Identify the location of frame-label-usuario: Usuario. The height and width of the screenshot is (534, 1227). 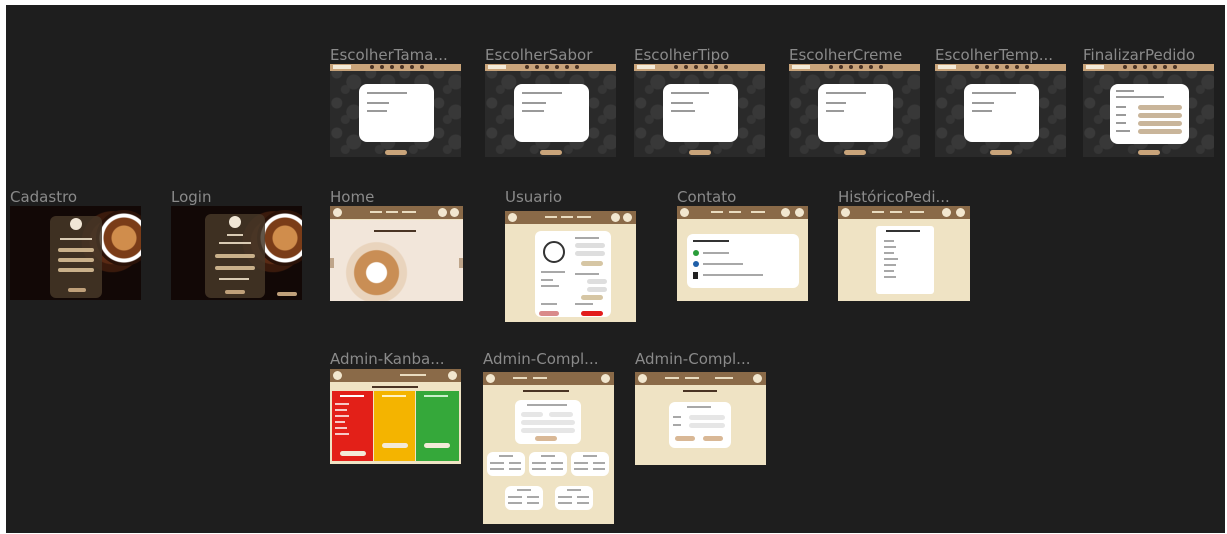
(533, 197).